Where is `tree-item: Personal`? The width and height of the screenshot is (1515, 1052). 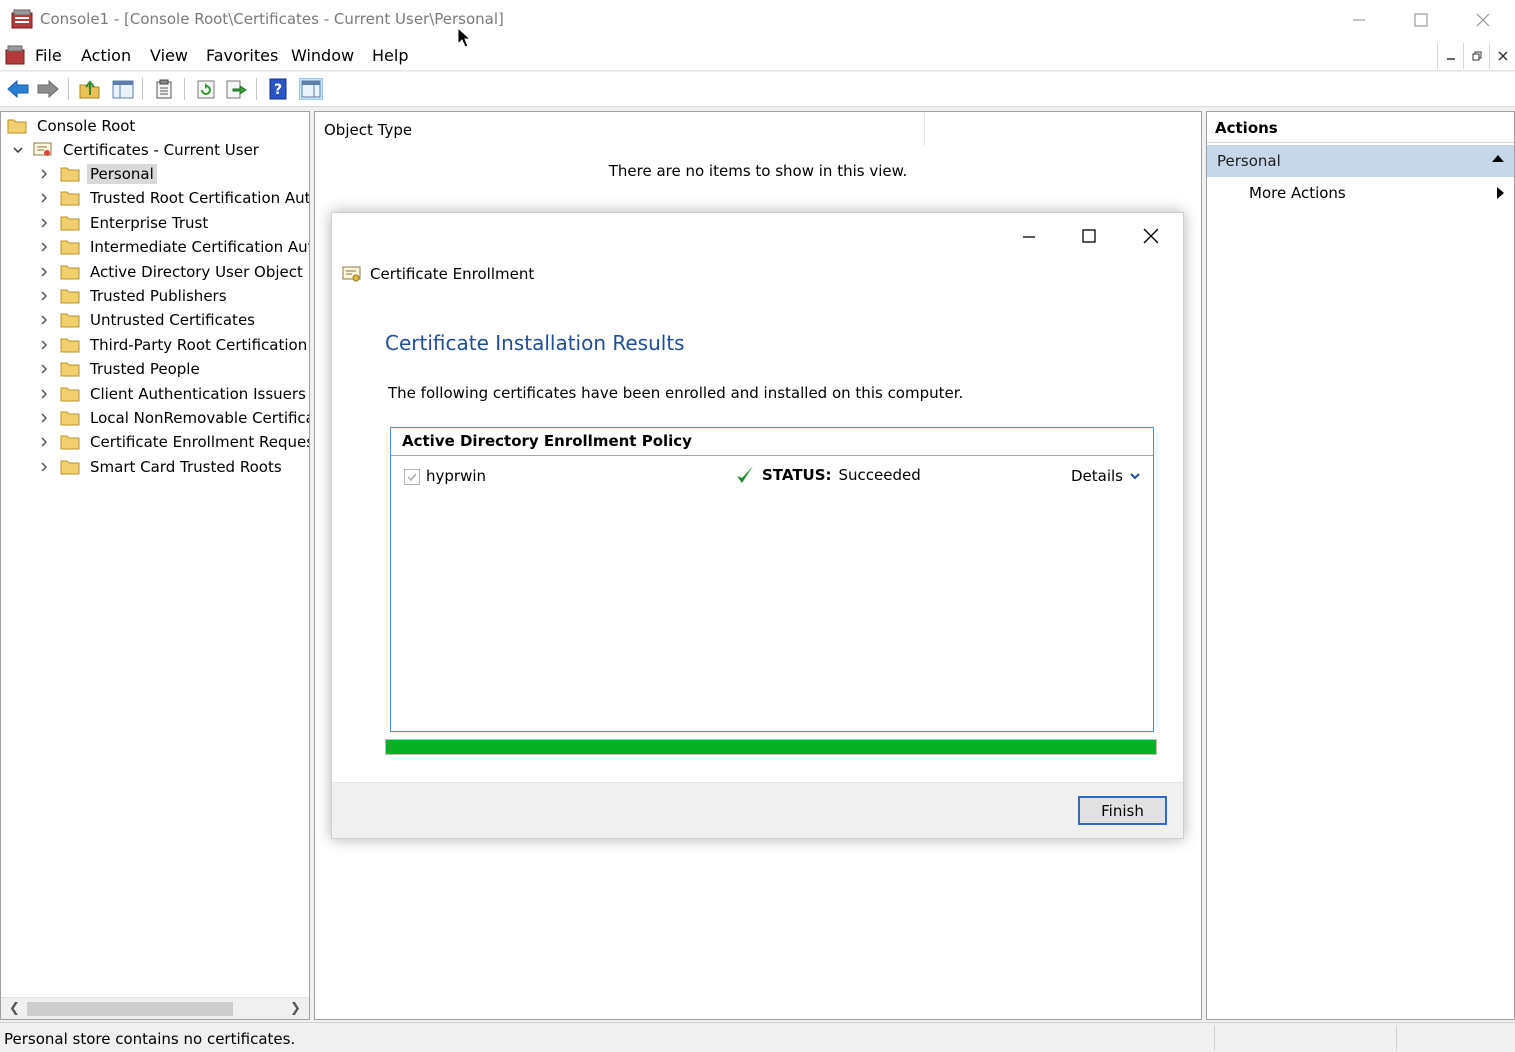 tree-item: Personal is located at coordinates (97, 174).